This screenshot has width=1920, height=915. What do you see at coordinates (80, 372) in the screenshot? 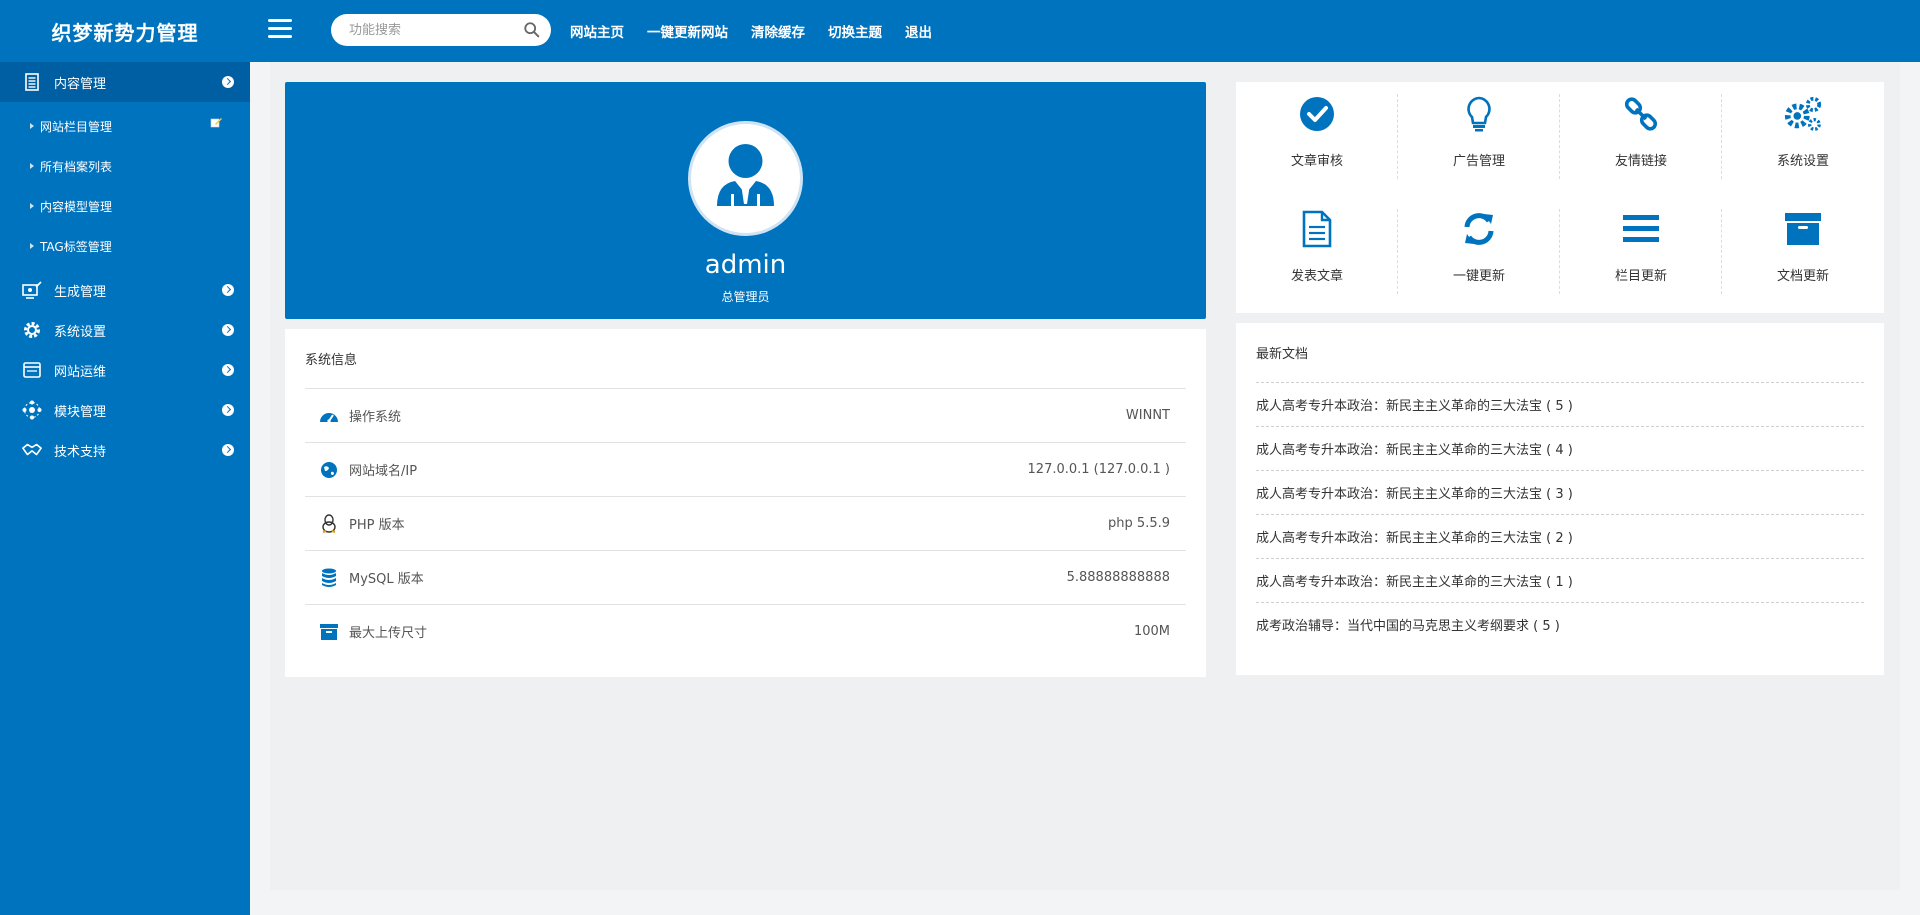
I see `sidebar-item-label: 网站运维` at bounding box center [80, 372].